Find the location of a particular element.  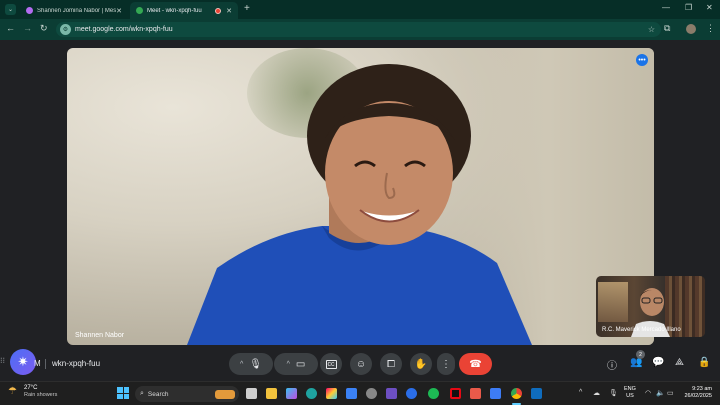

end-call-button: ☎ is located at coordinates (475, 364).